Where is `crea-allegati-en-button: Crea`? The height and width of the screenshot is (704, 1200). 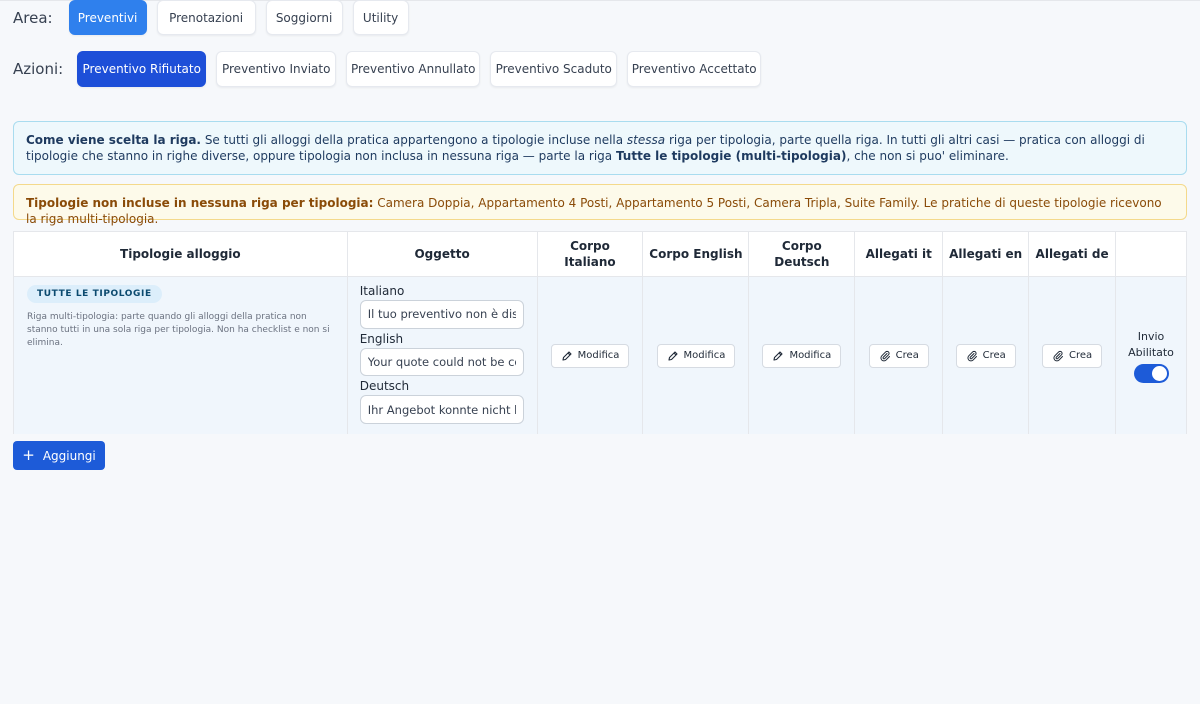 crea-allegati-en-button: Crea is located at coordinates (985, 355).